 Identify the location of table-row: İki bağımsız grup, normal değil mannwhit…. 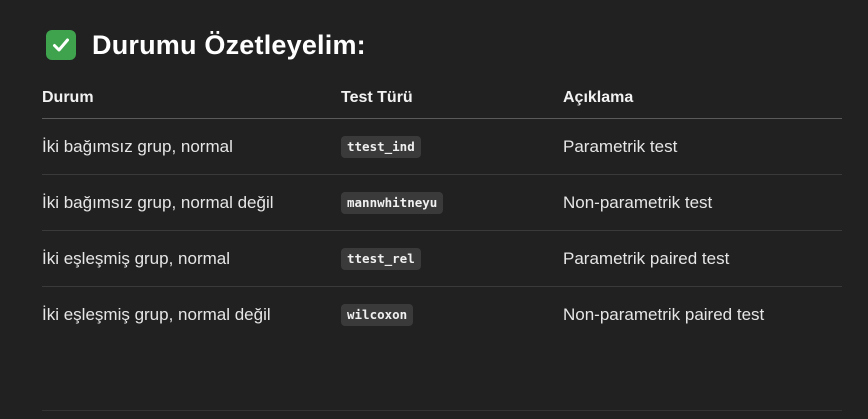
(442, 202).